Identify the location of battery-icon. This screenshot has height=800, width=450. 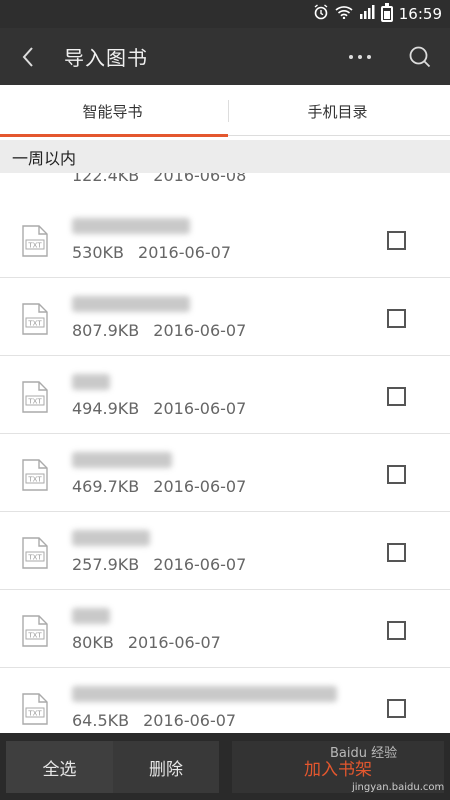
(386, 12).